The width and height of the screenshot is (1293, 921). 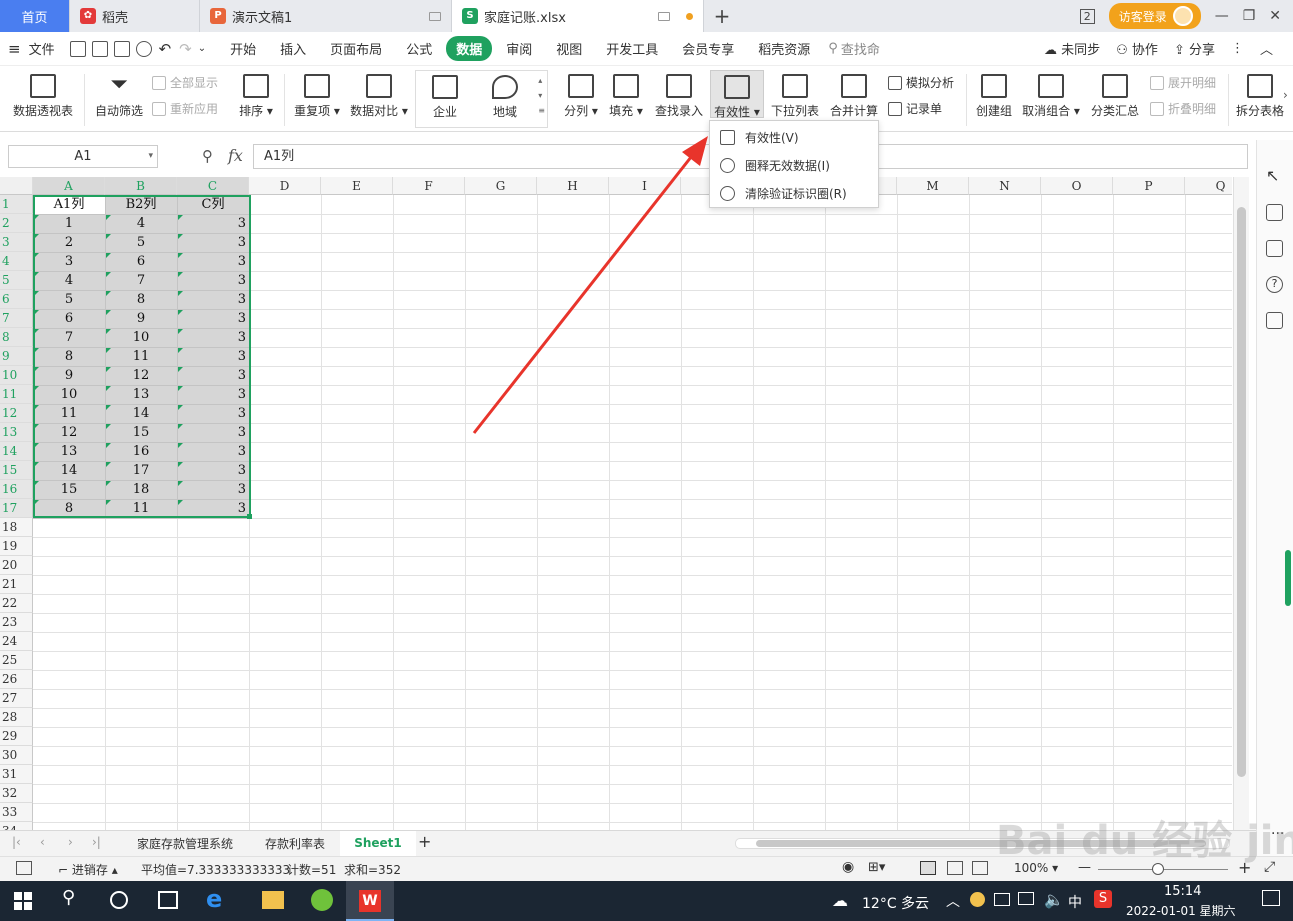 I want to click on duplicates-button: 重复项 ▾, so click(x=317, y=96).